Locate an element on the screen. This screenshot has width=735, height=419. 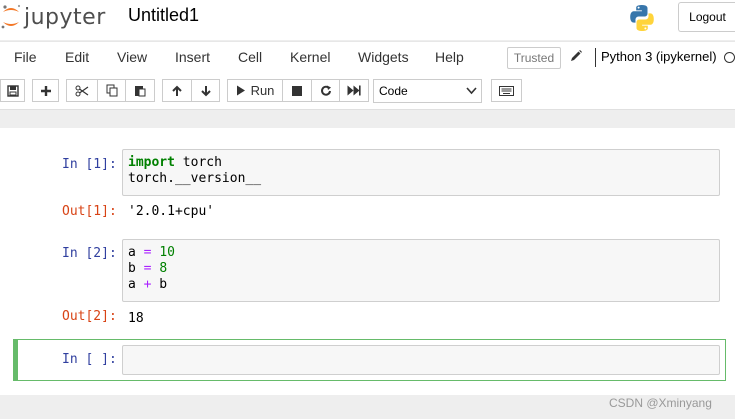
notebook-title: Untitled1 is located at coordinates (163, 15).